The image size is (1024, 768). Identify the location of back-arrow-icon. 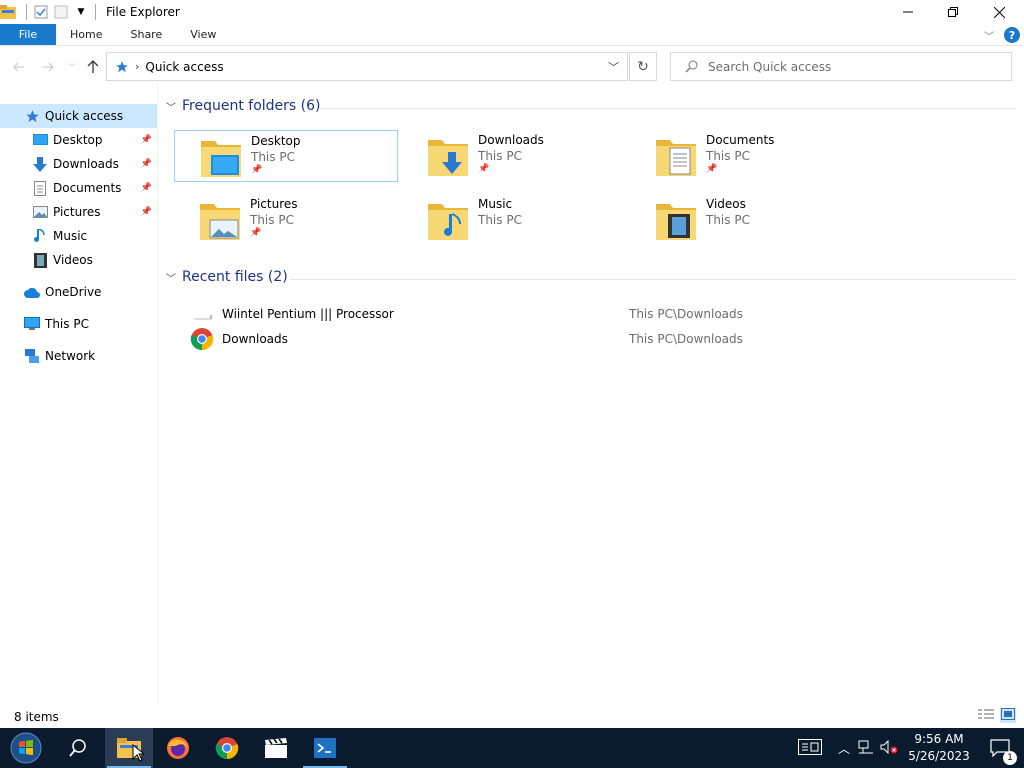
(18, 67).